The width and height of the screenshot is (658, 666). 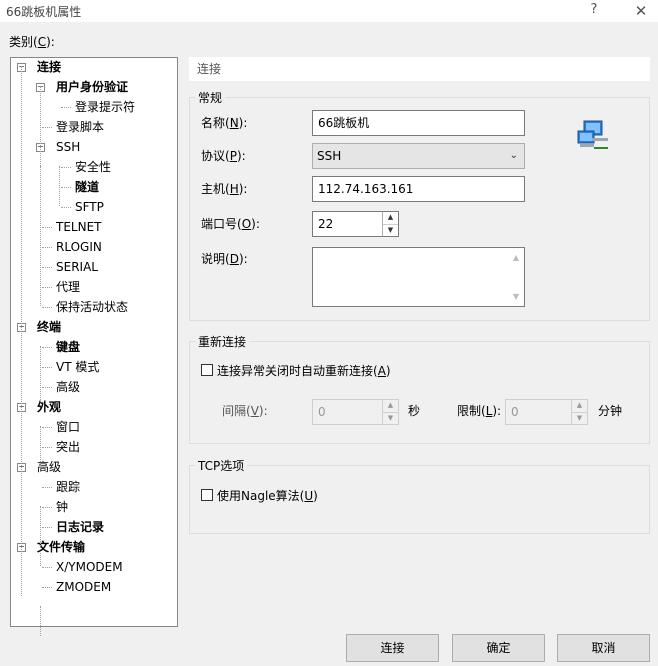 I want to click on title-bar, so click(x=329, y=11).